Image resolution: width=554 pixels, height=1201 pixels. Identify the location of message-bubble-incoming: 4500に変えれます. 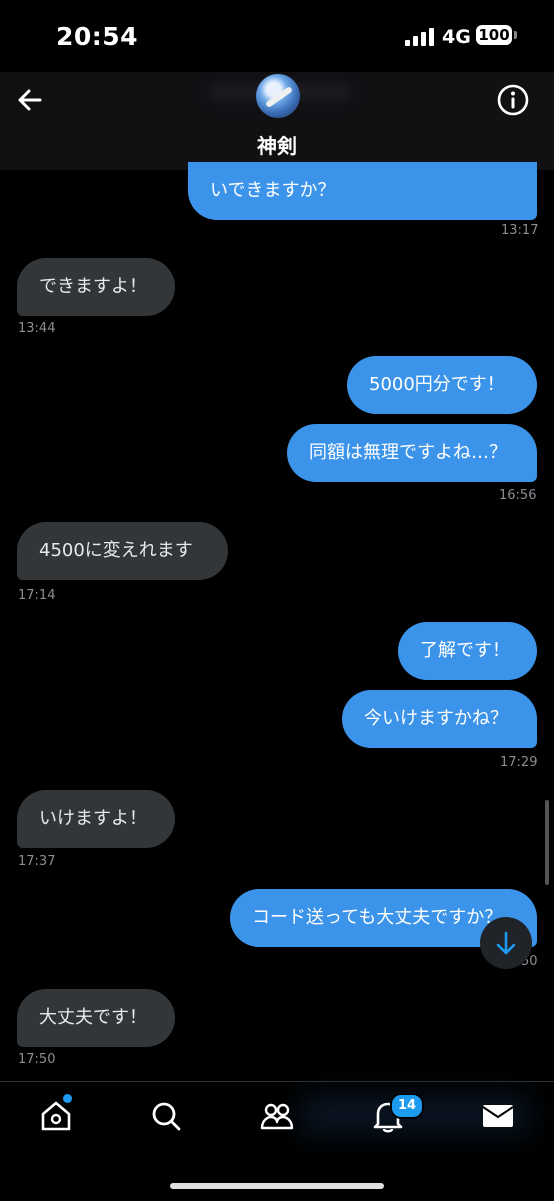
(122, 551).